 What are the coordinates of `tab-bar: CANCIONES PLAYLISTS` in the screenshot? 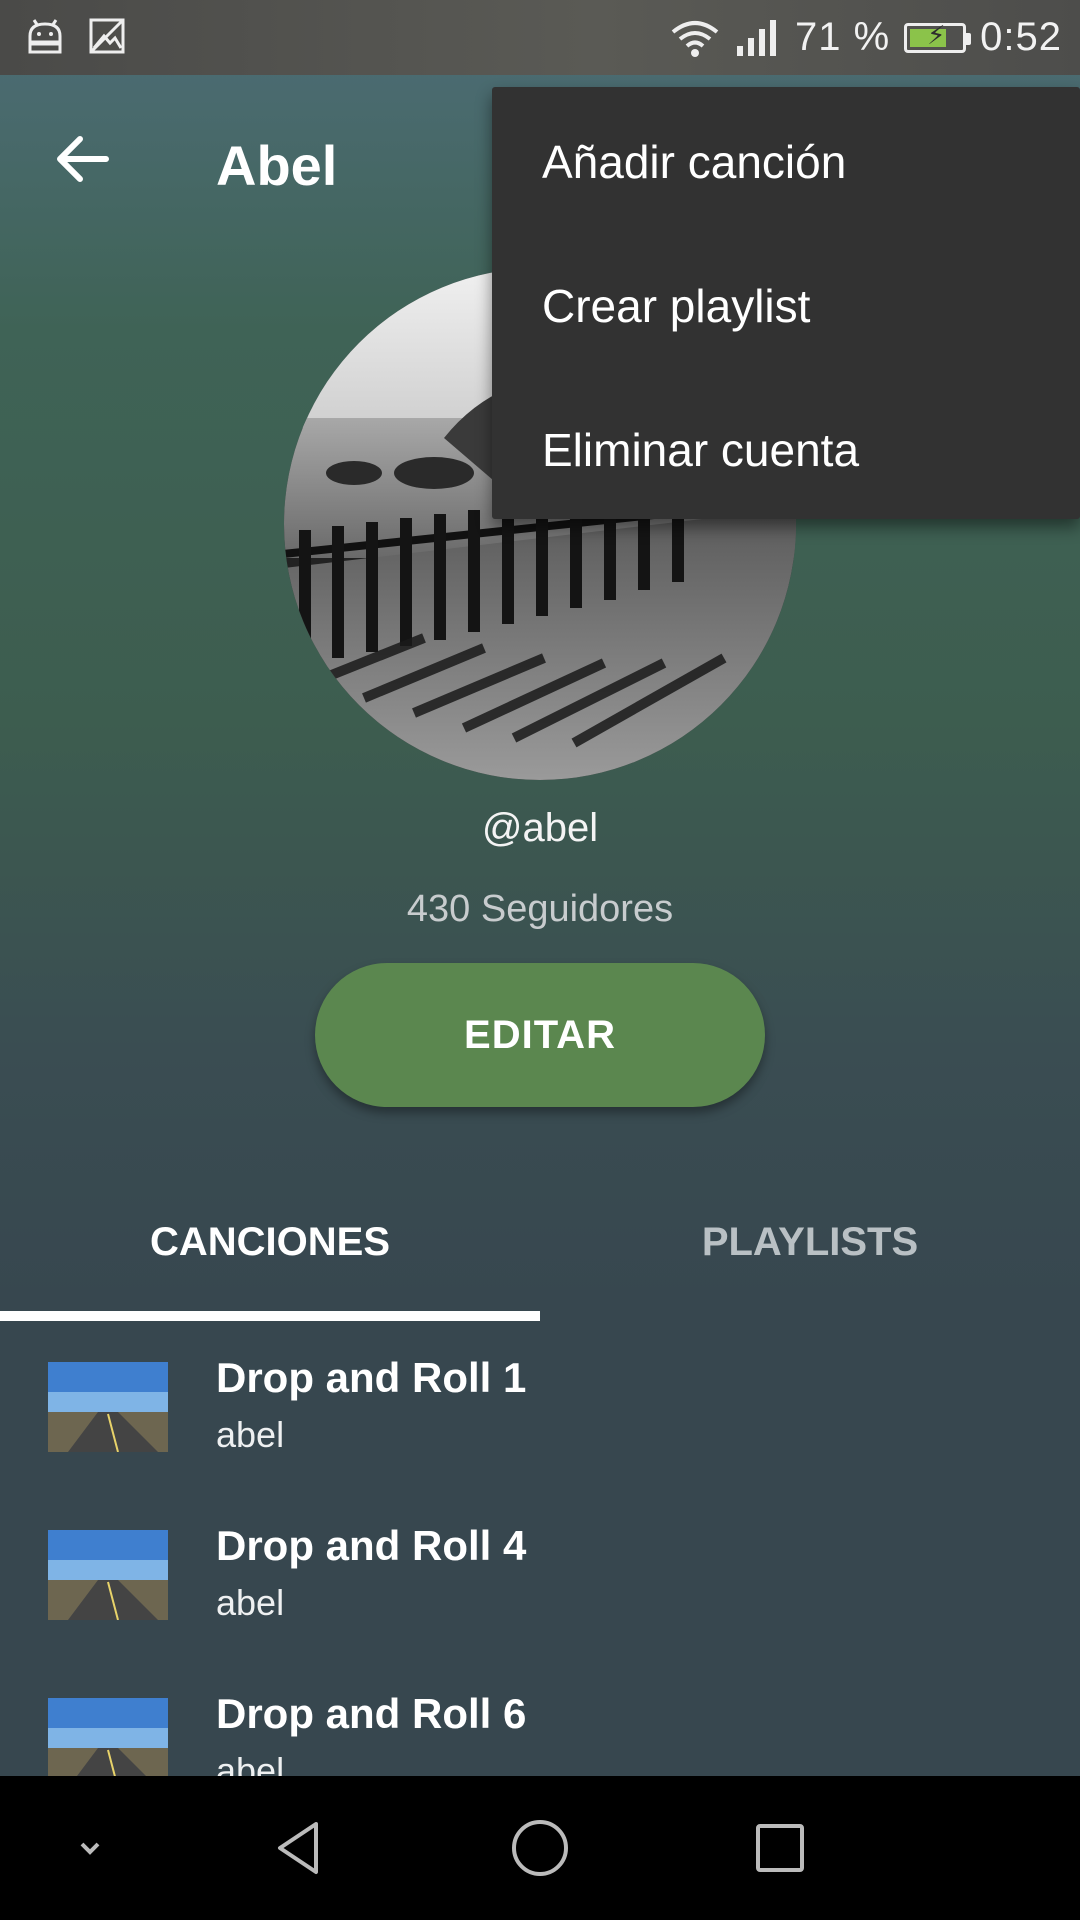 It's located at (540, 1250).